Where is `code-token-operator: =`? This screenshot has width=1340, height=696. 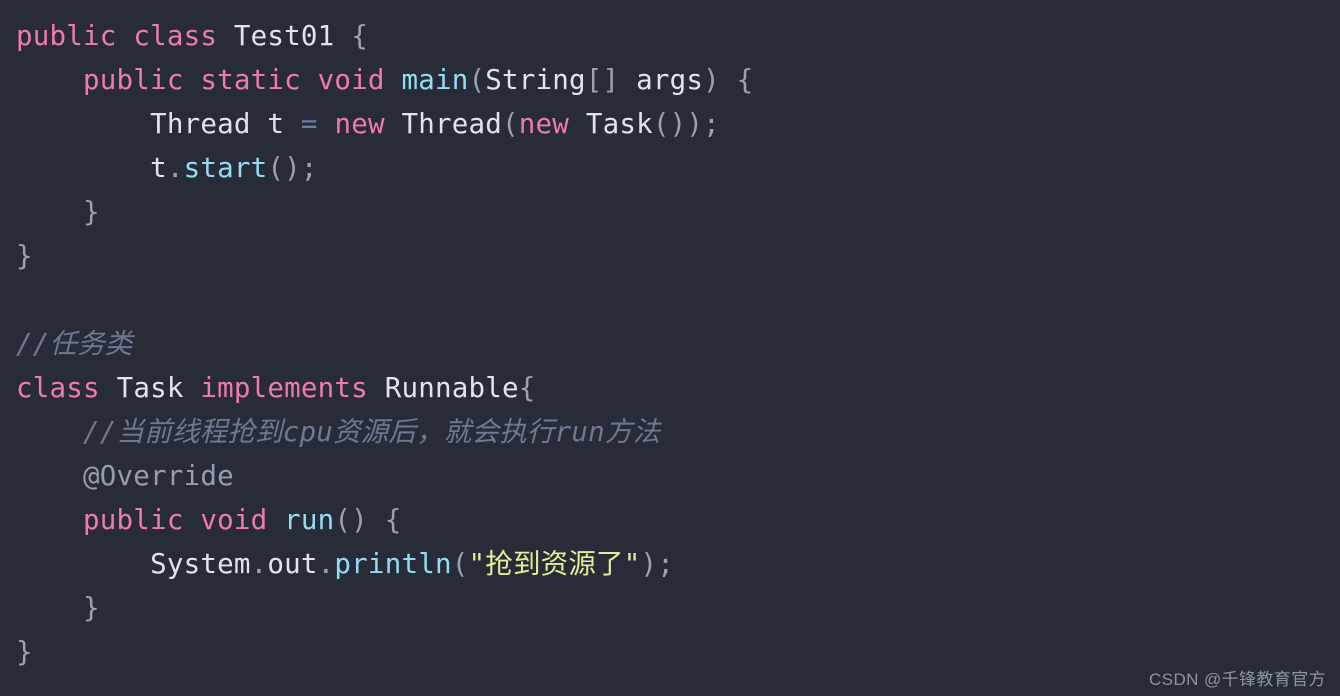 code-token-operator: = is located at coordinates (309, 124).